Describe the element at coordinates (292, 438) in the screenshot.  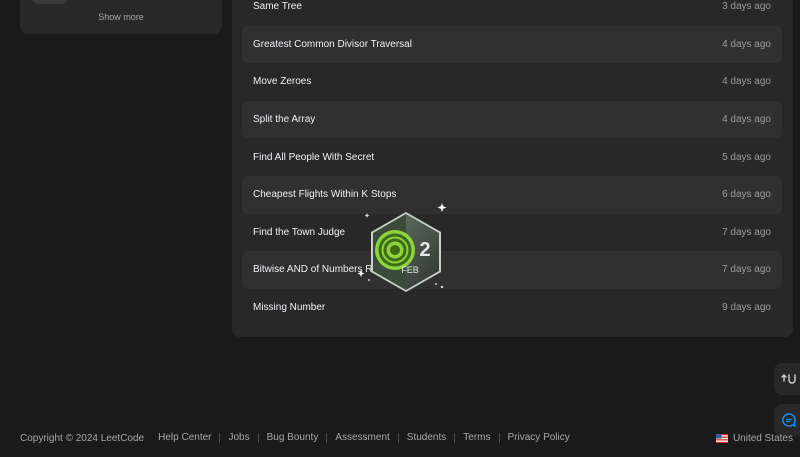
I see `footer-link-bug-bounty: Bug Bounty` at that location.